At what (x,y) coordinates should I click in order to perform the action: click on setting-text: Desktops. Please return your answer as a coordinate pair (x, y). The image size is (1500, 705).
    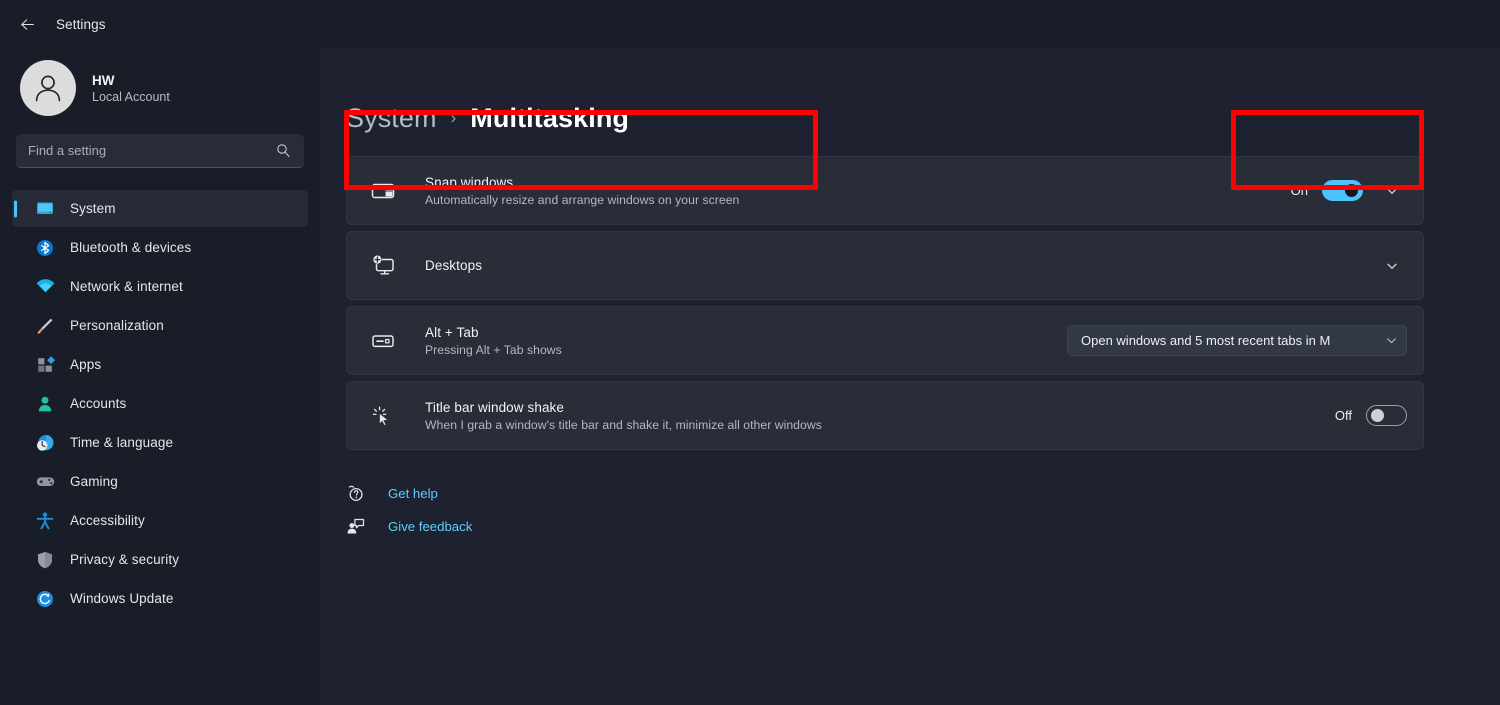
    Looking at the image, I should click on (901, 265).